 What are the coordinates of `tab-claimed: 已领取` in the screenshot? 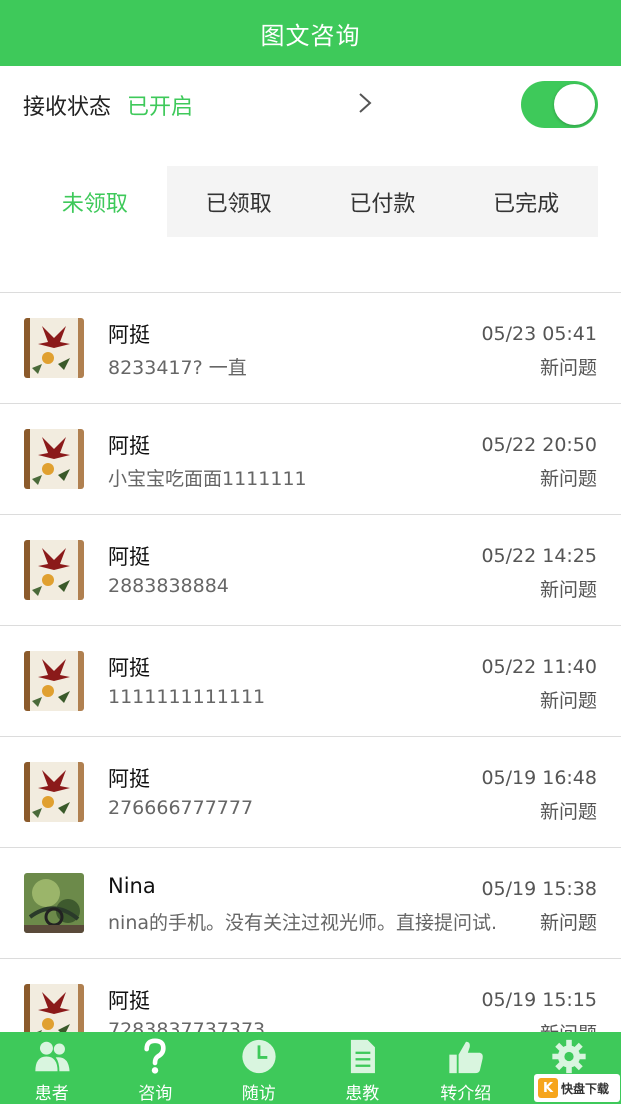 It's located at (238, 201).